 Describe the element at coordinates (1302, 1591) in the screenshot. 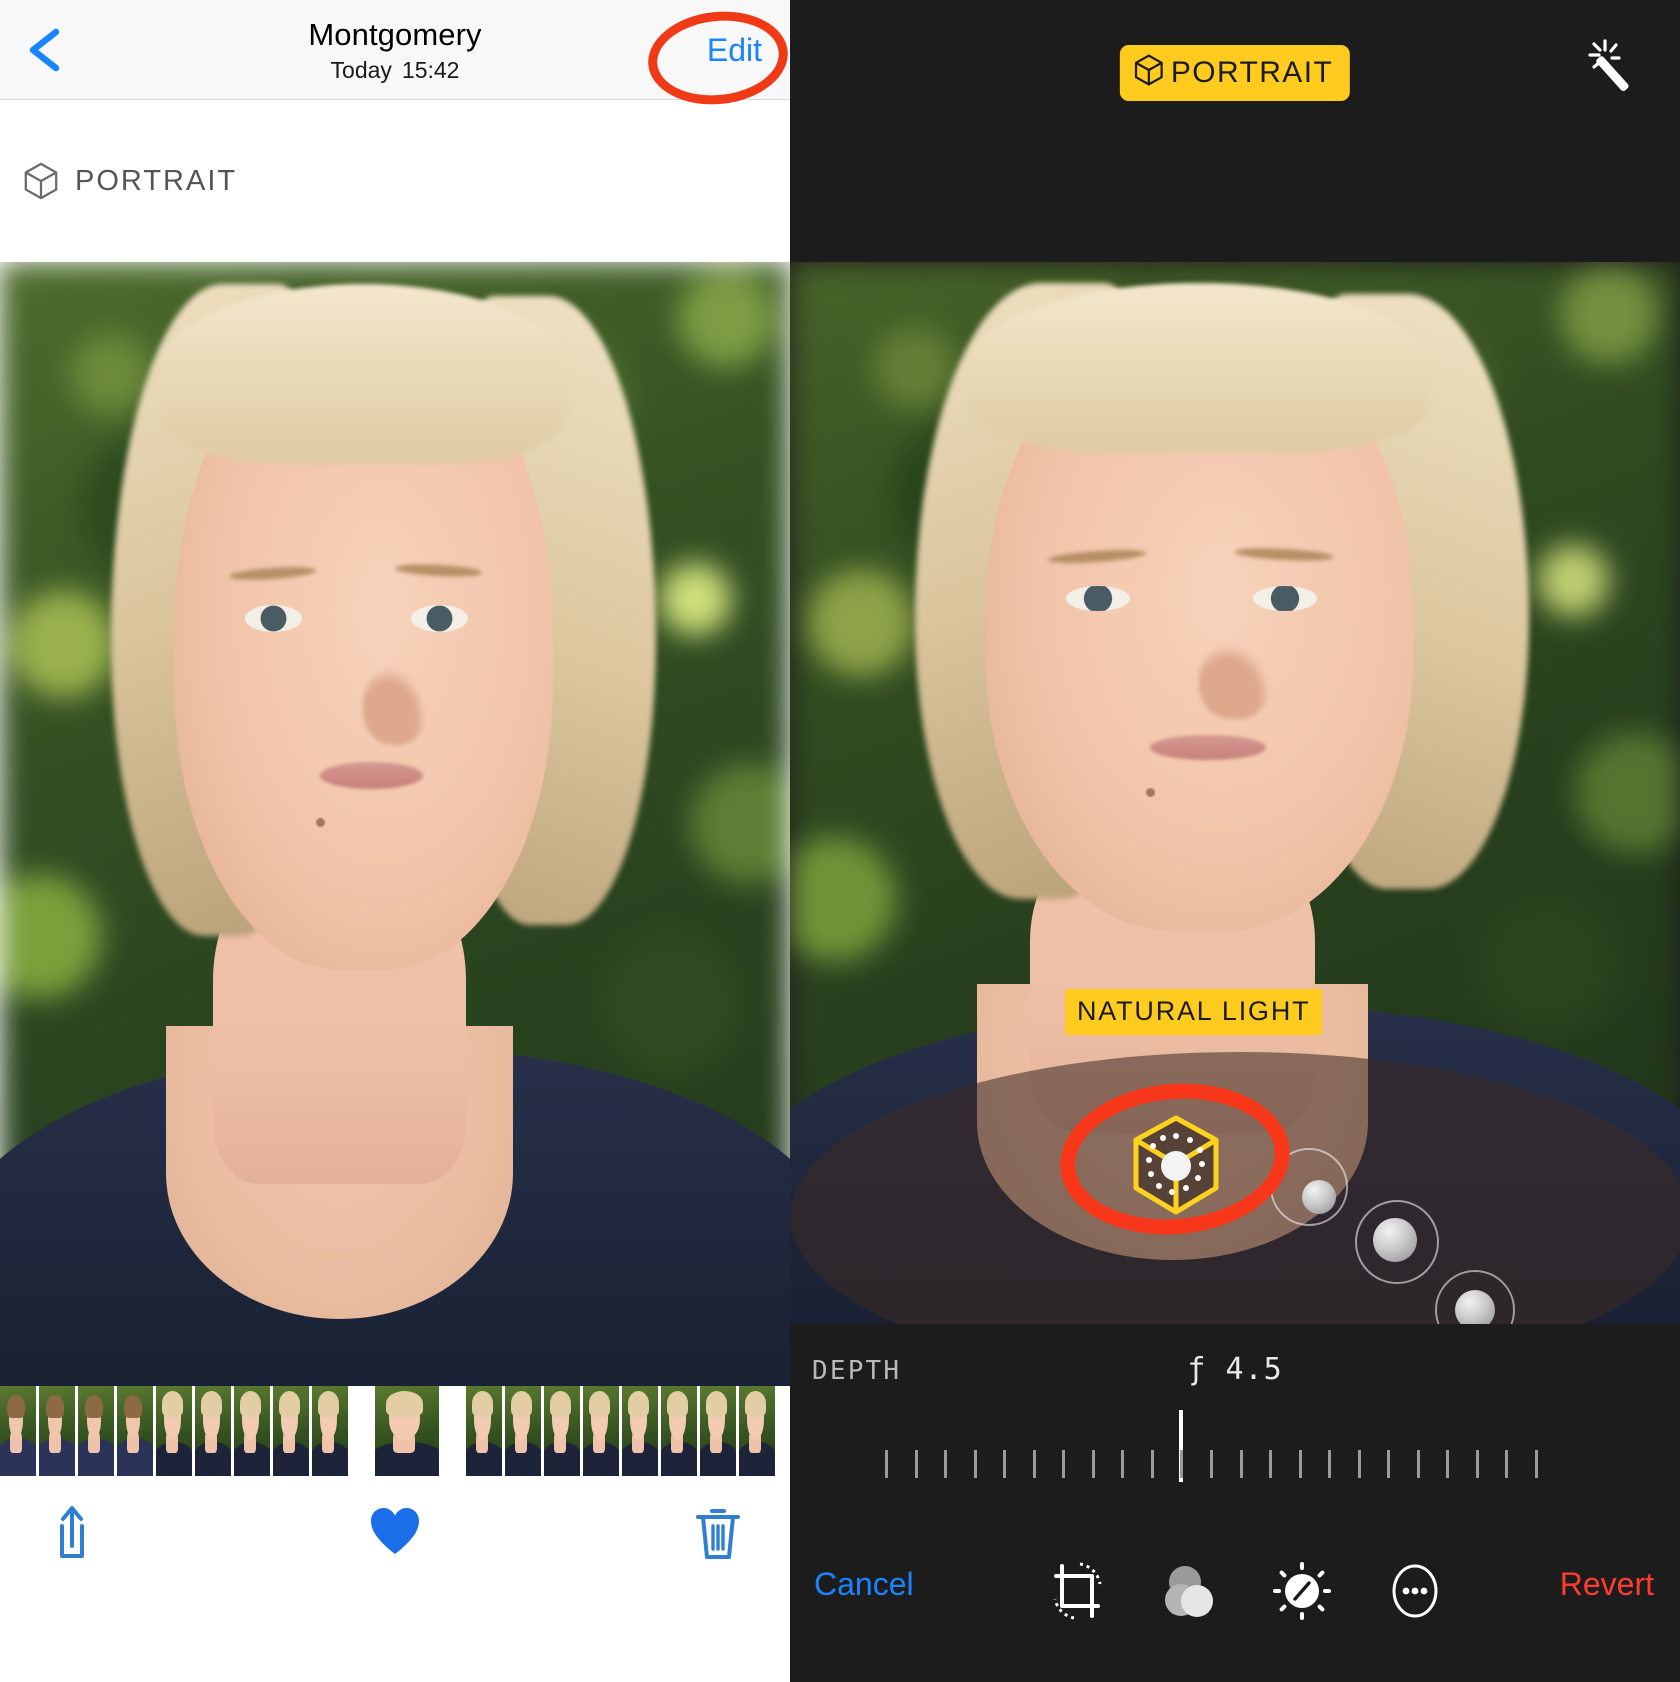

I see `adjust-dial-icon` at that location.